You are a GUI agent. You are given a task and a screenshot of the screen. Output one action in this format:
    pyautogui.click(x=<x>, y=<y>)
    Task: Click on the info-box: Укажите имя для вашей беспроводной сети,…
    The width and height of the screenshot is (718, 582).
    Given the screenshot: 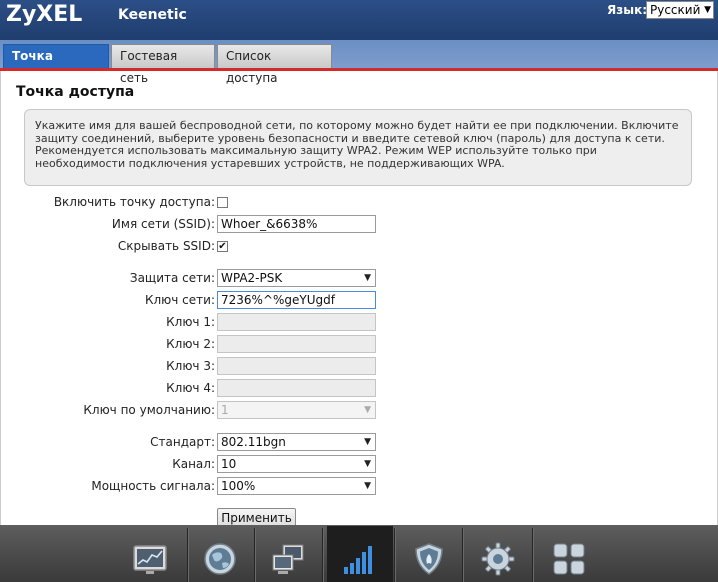 What is the action you would take?
    pyautogui.click(x=358, y=147)
    